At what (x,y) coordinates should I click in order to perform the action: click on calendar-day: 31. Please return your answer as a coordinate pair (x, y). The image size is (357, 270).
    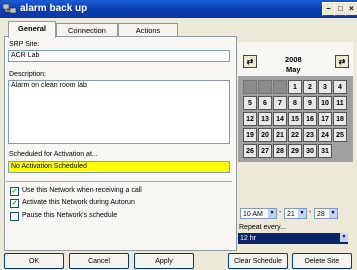
    Looking at the image, I should click on (325, 151).